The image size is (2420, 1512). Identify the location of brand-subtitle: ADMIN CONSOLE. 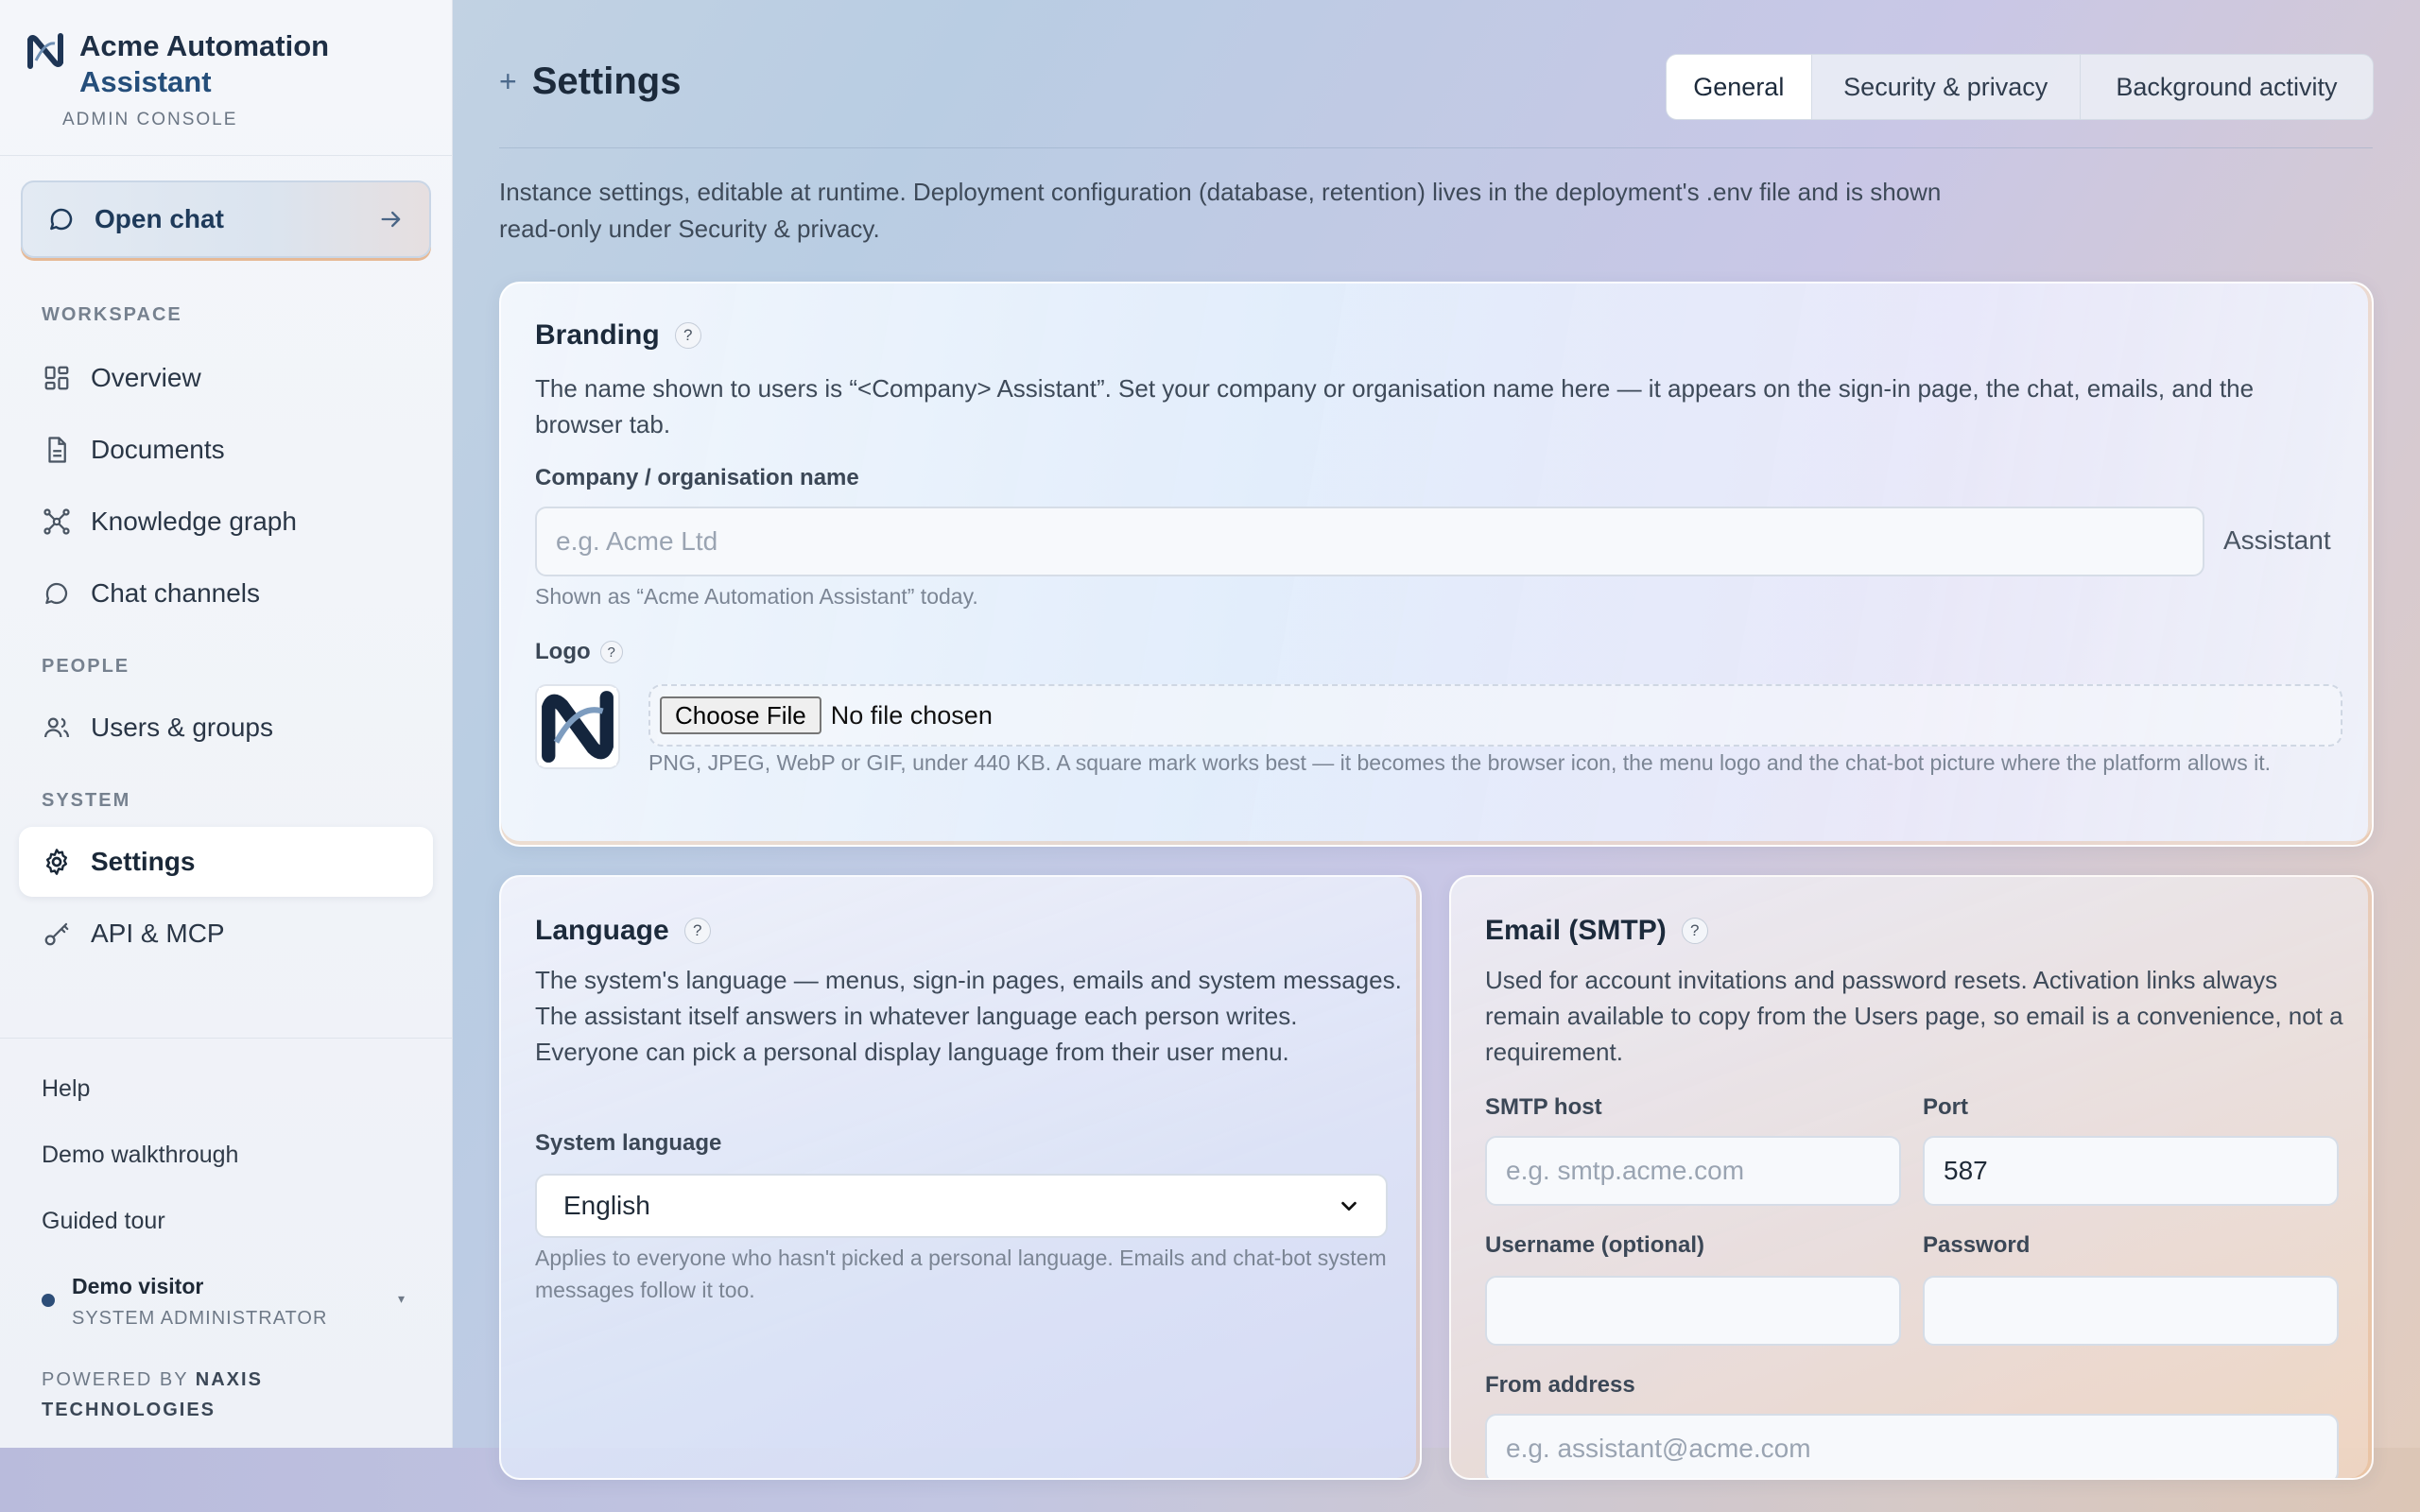
(150, 119).